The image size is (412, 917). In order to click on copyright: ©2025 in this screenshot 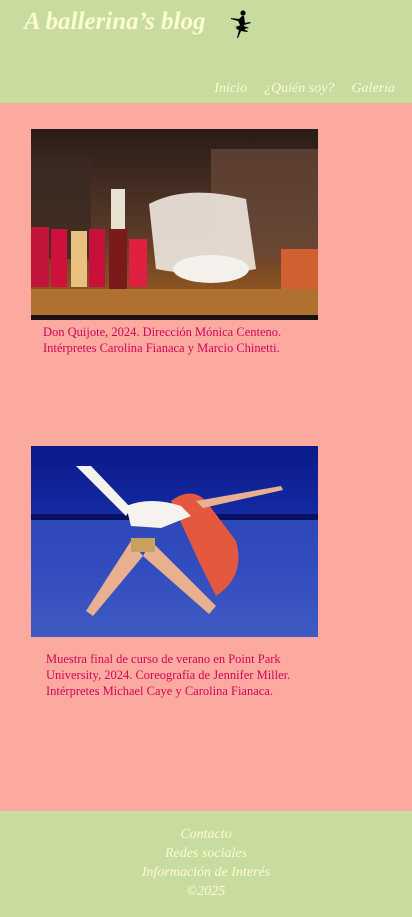, I will do `click(206, 891)`.